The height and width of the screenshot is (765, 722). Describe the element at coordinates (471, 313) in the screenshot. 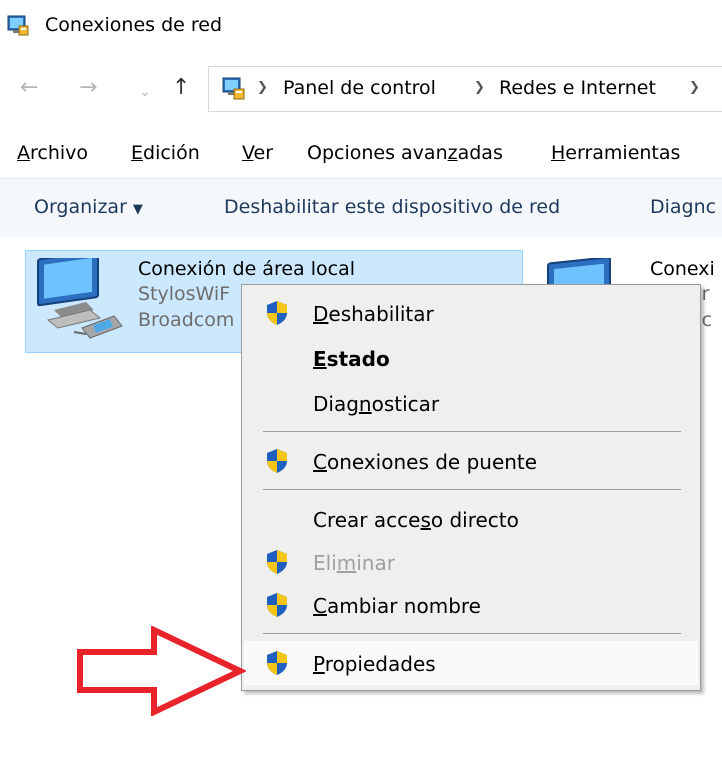

I see `menu-item-deshabilitar: Deshabilitar` at that location.